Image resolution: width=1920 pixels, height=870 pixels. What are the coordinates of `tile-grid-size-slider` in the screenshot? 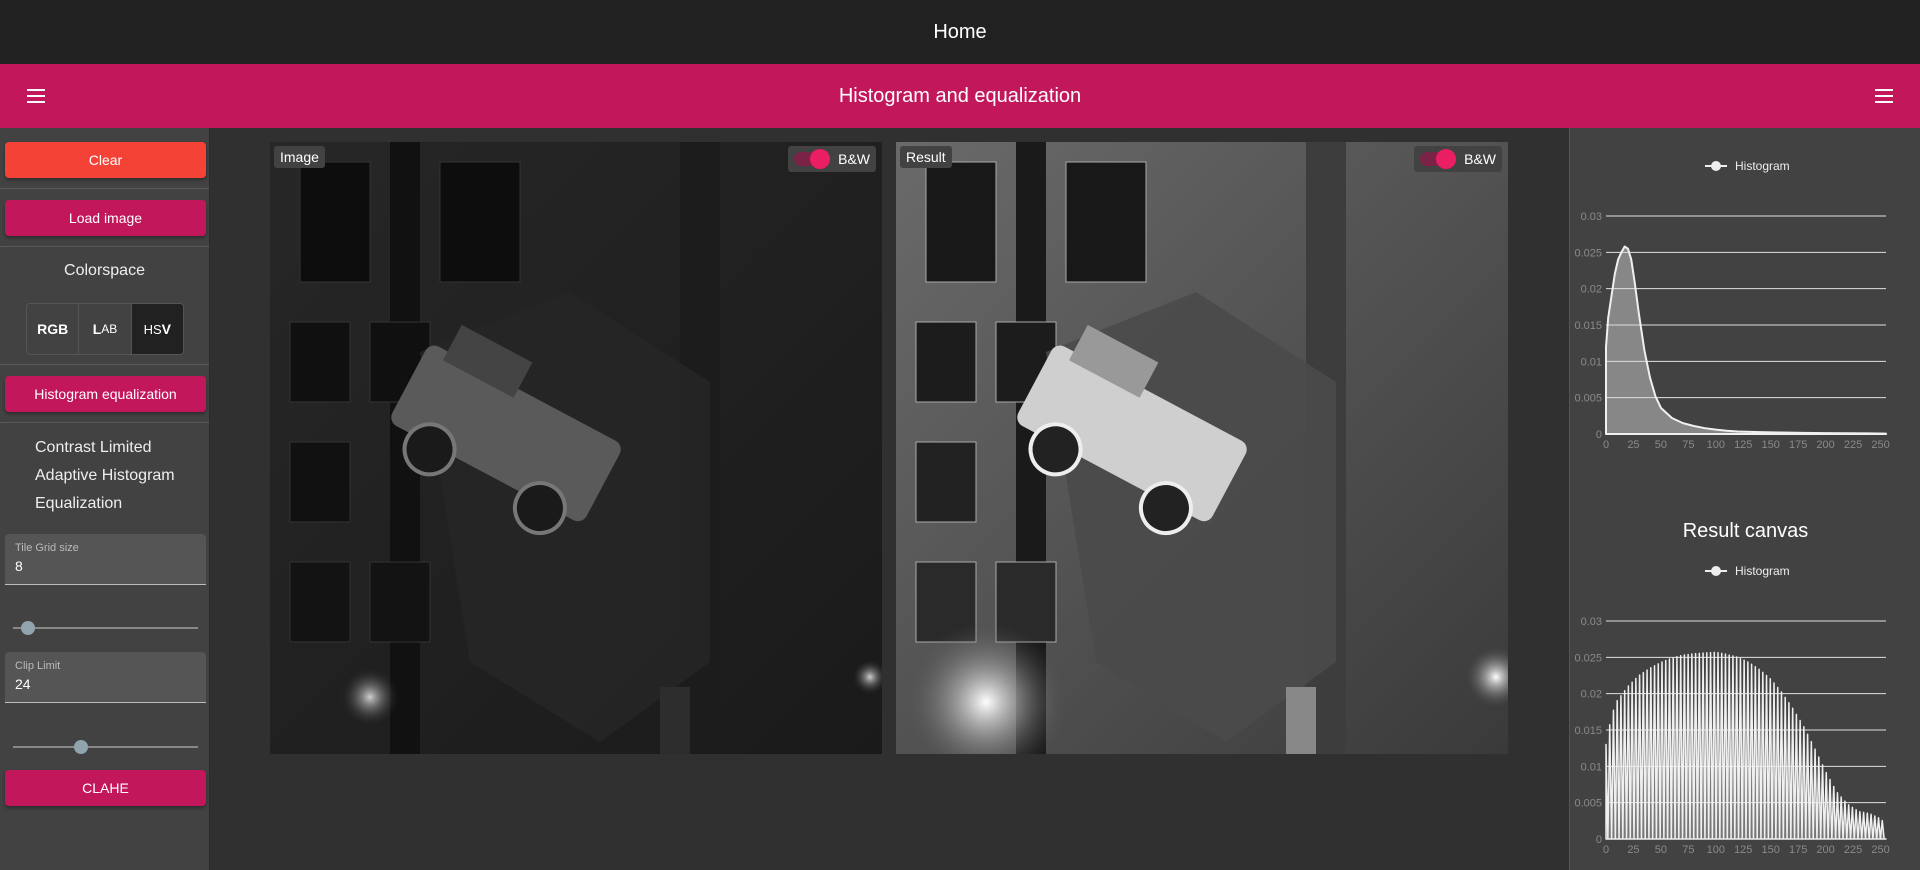 It's located at (105, 628).